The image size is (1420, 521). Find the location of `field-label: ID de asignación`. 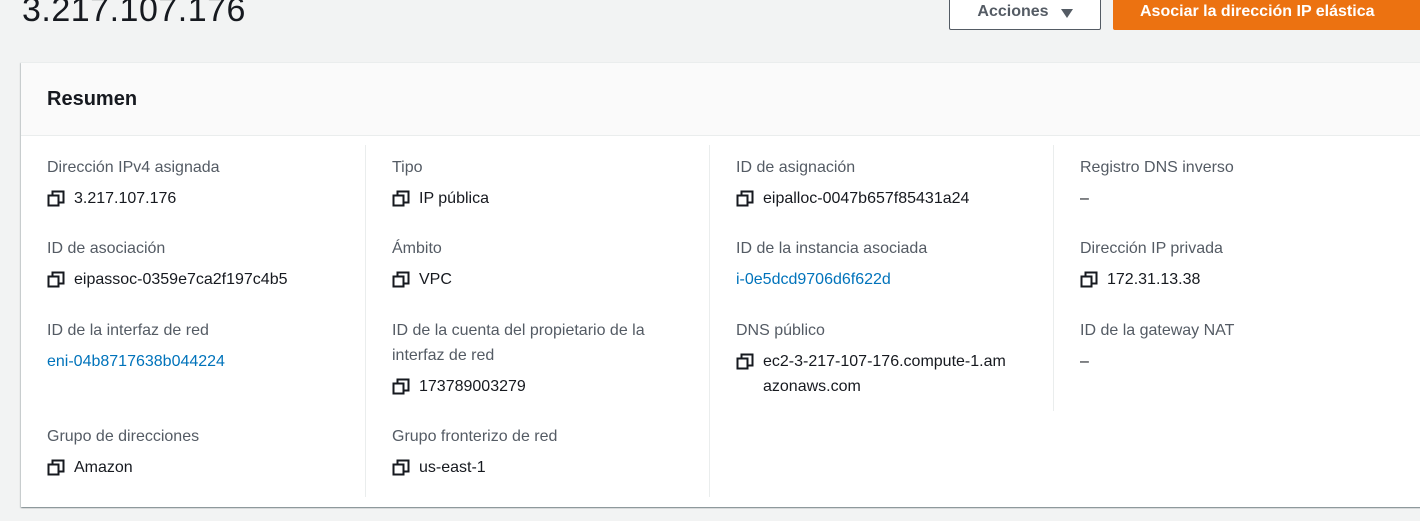

field-label: ID de asignación is located at coordinates (796, 167).